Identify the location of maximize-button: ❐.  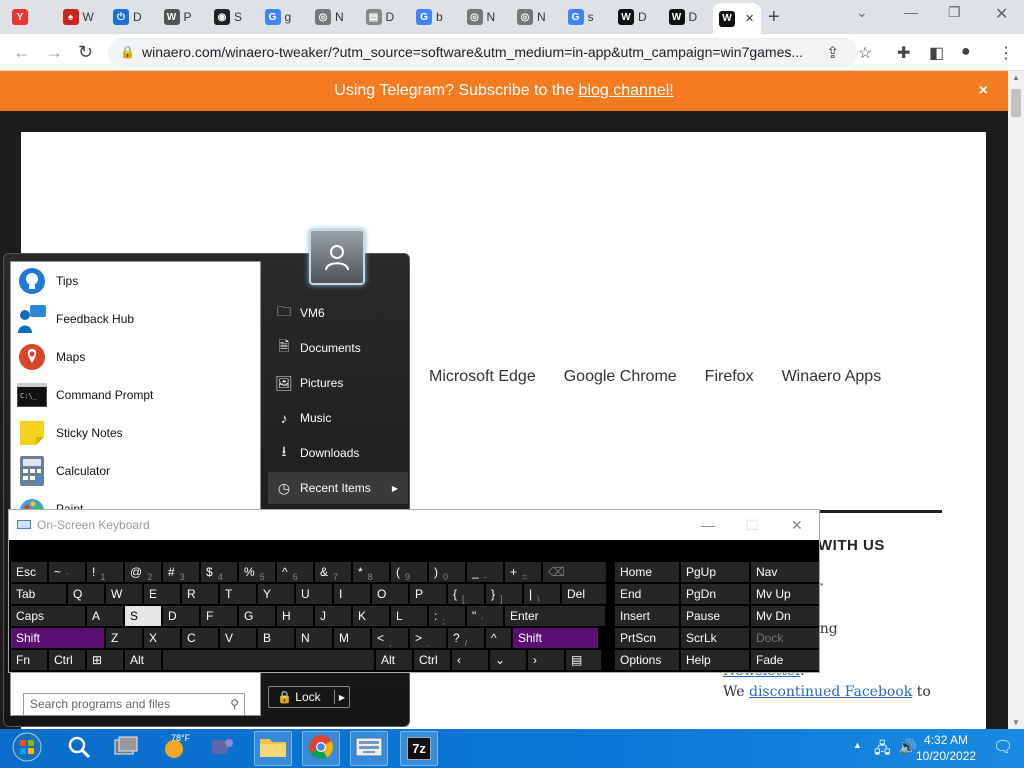
(954, 12).